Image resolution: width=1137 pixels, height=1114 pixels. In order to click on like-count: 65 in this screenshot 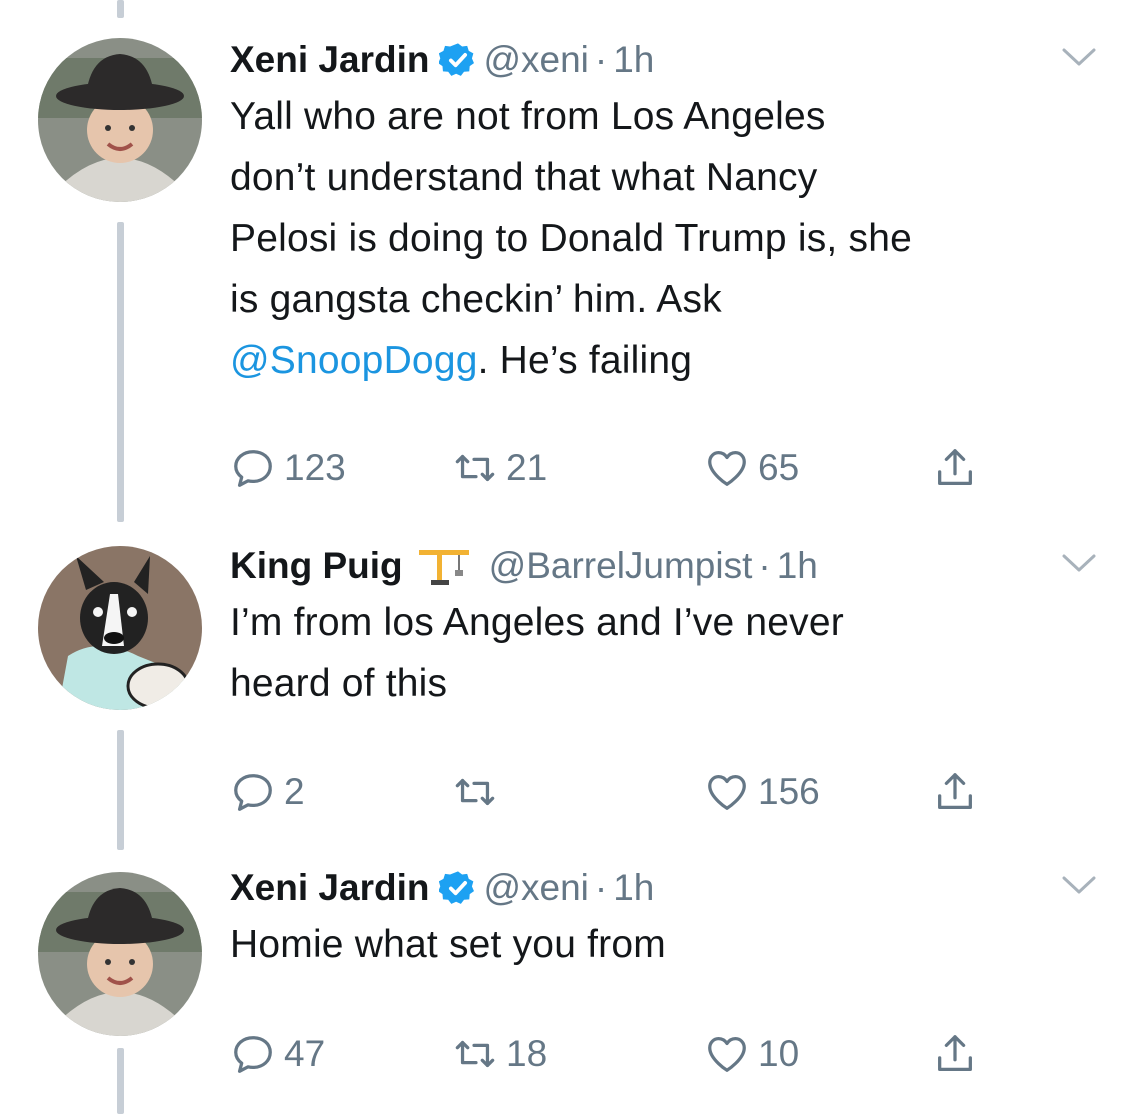, I will do `click(779, 467)`.